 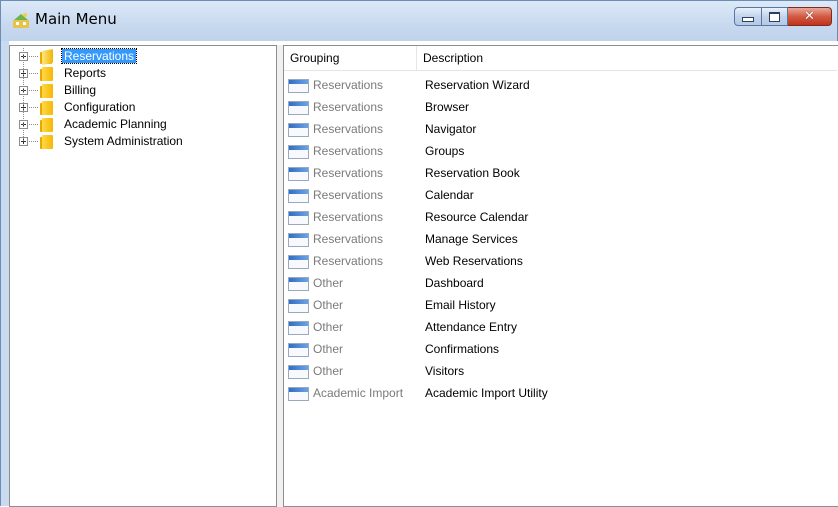 What do you see at coordinates (477, 85) in the screenshot?
I see `description-cell: Reservation Wizard` at bounding box center [477, 85].